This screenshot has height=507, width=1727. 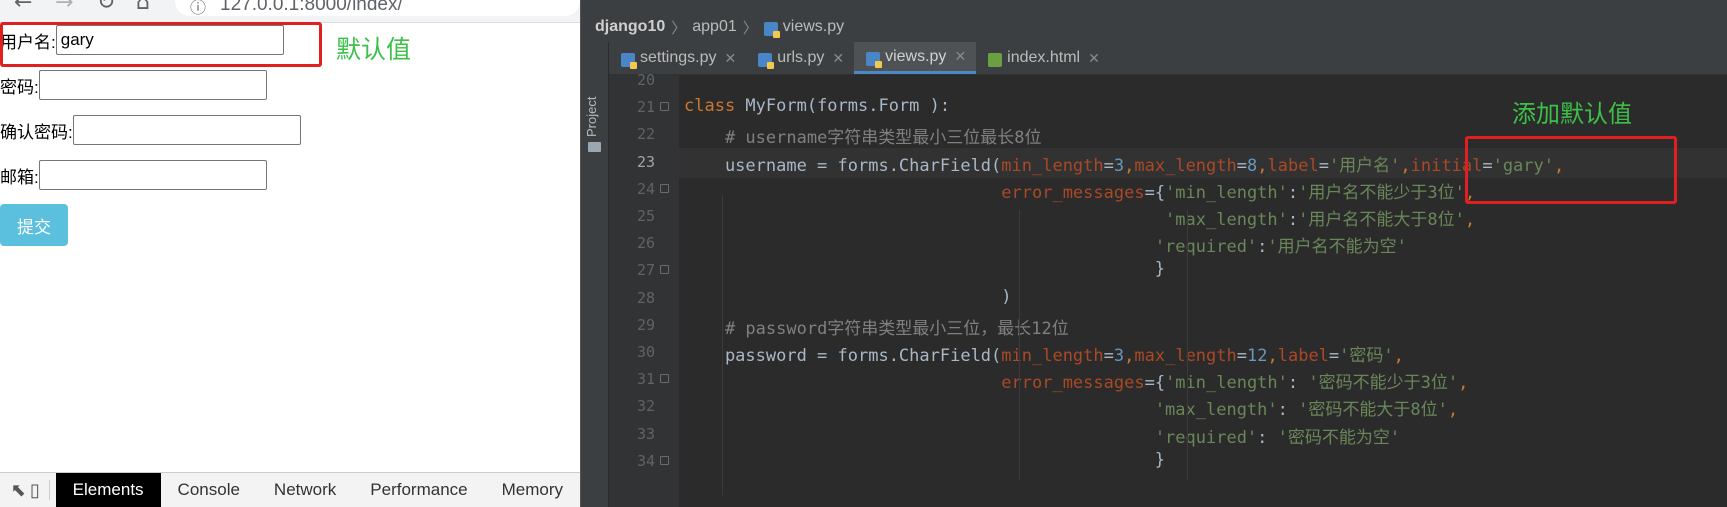 I want to click on tab-label: views.py, so click(x=916, y=56).